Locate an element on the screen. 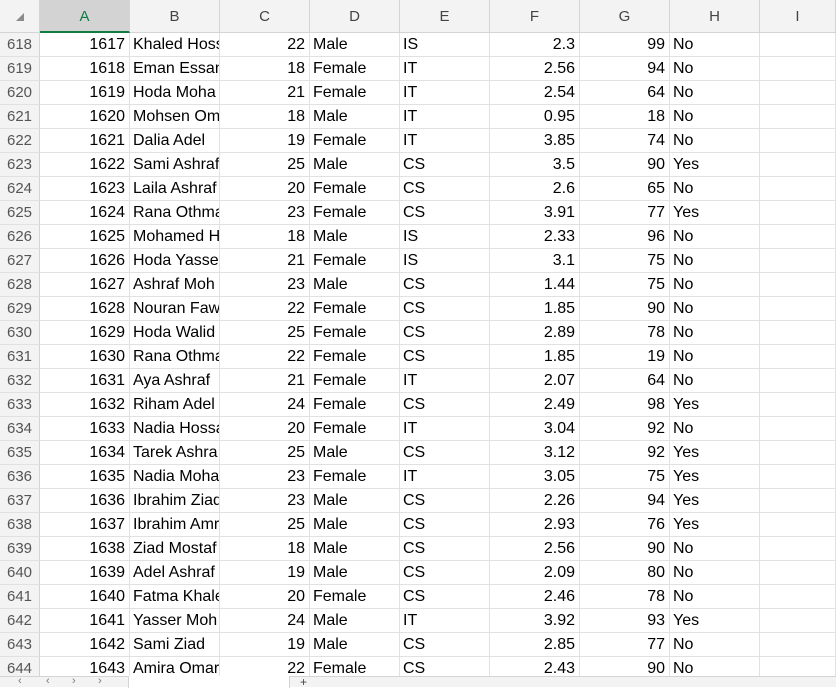 The height and width of the screenshot is (689, 836). cell-score: 98 is located at coordinates (625, 405).